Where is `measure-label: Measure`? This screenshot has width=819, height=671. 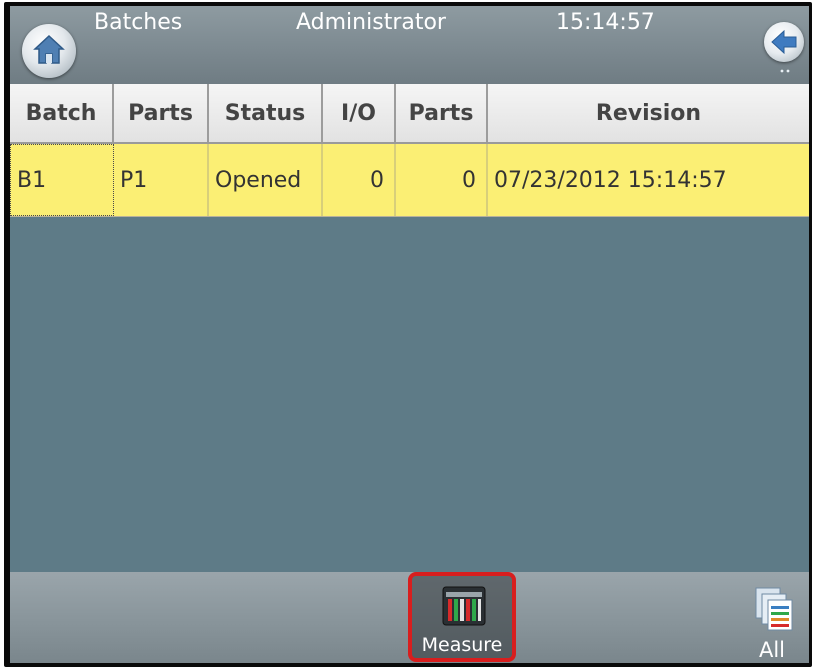 measure-label: Measure is located at coordinates (462, 645).